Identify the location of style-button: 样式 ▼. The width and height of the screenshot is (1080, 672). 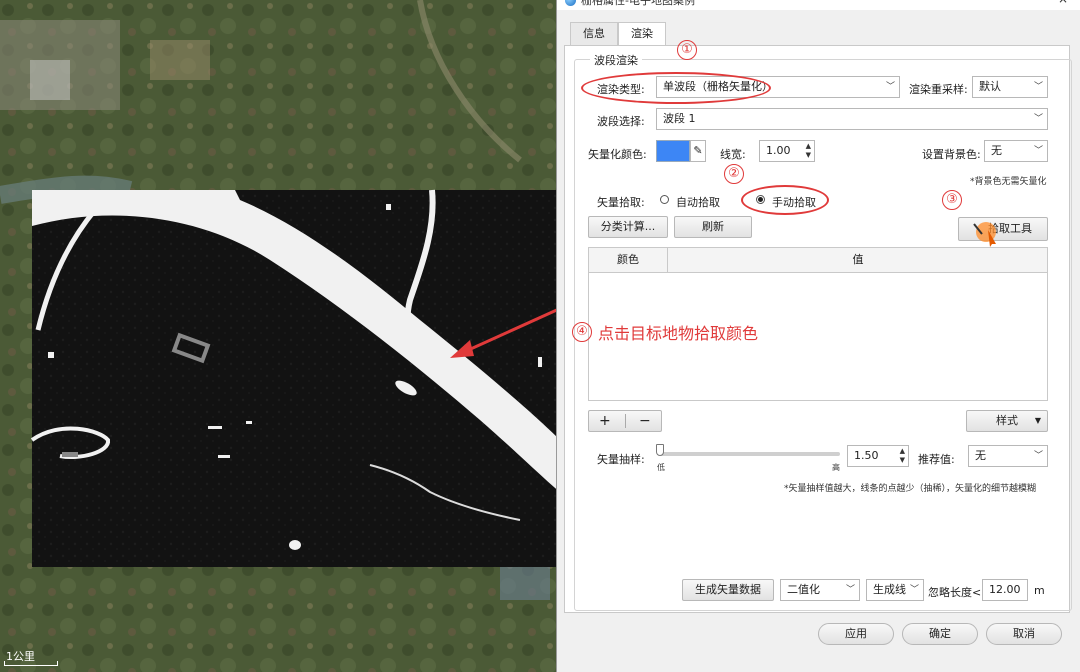
(1007, 421).